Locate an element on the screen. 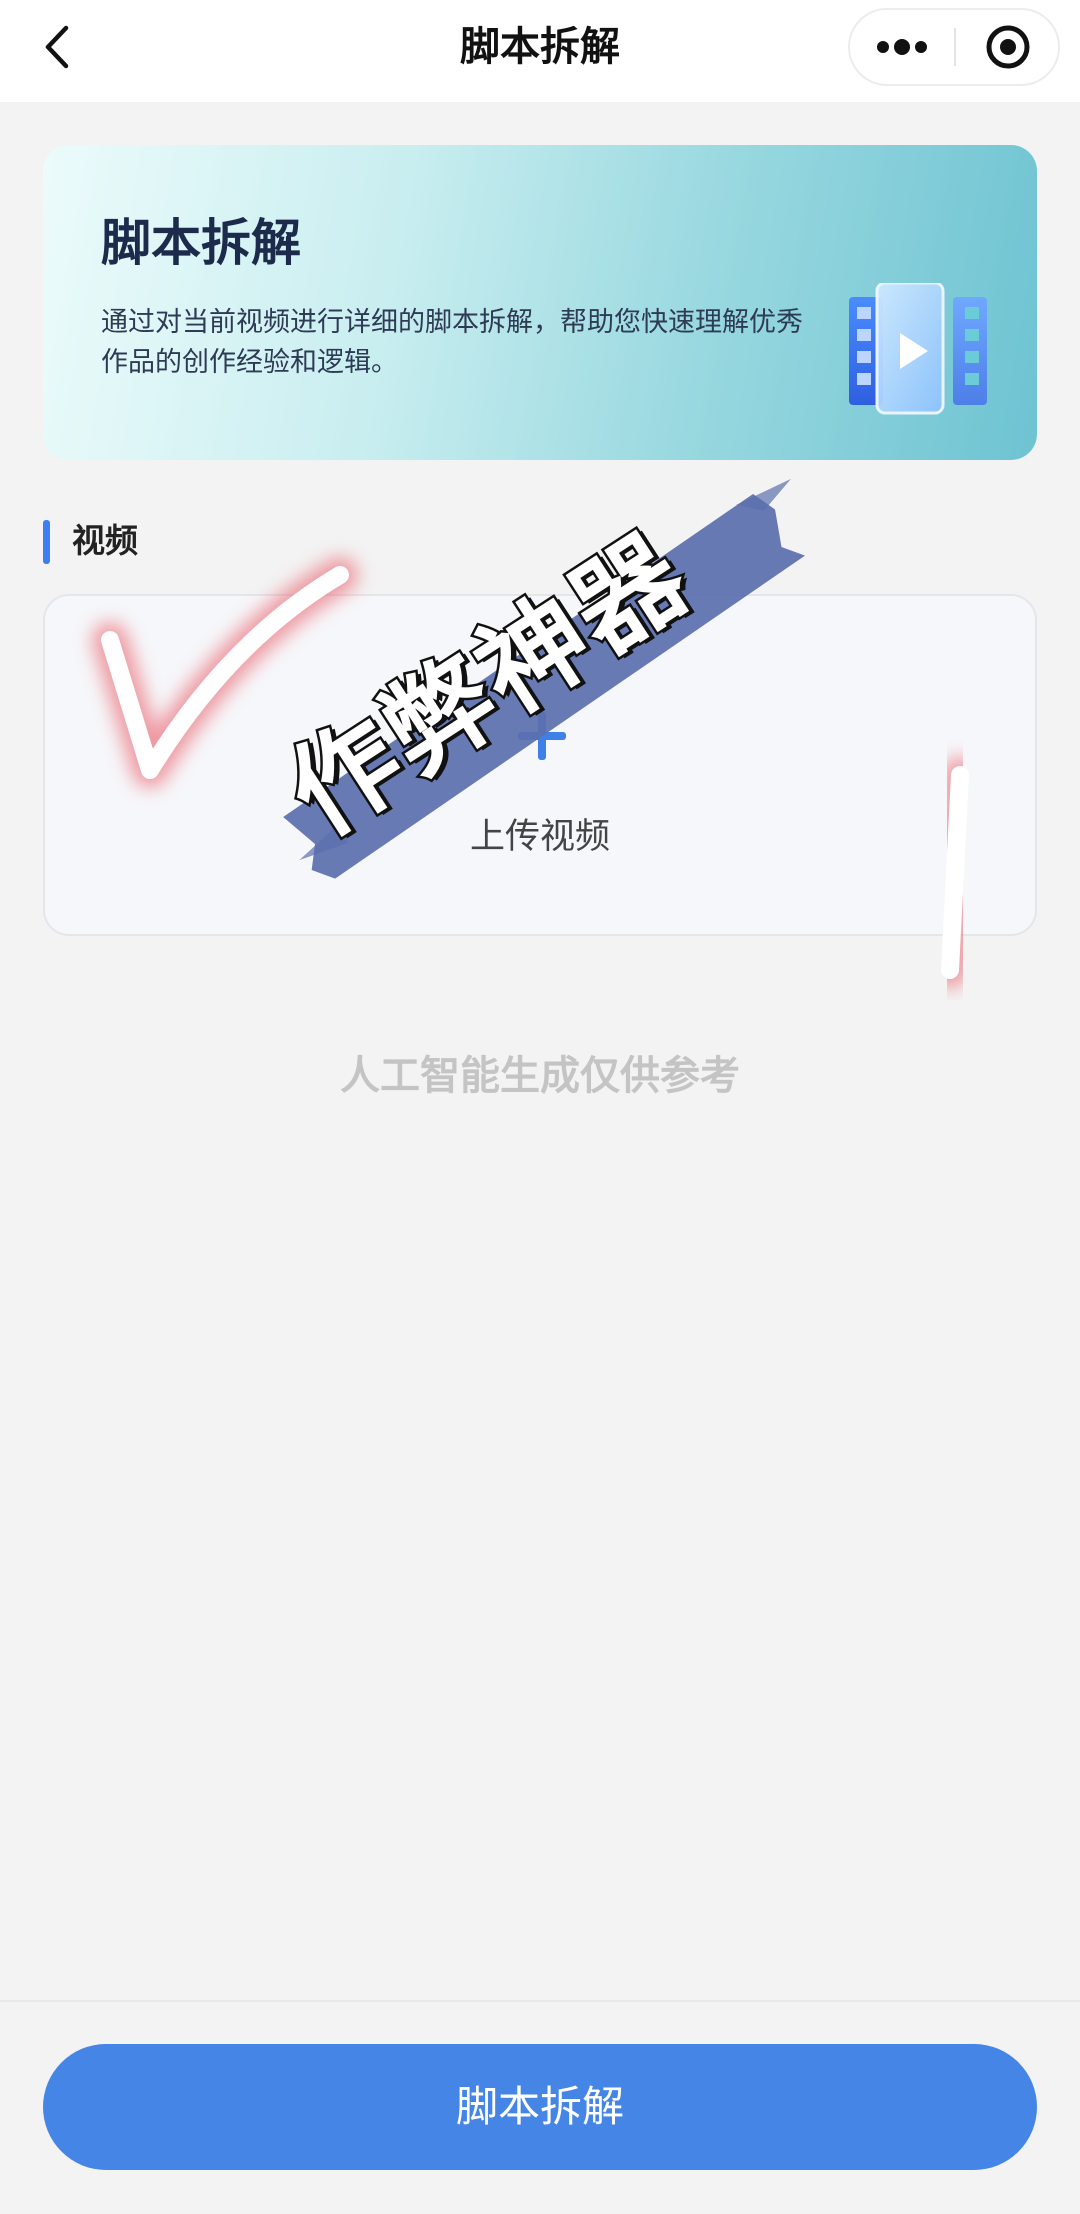 The width and height of the screenshot is (1080, 2214). bottom-divider is located at coordinates (540, 2001).